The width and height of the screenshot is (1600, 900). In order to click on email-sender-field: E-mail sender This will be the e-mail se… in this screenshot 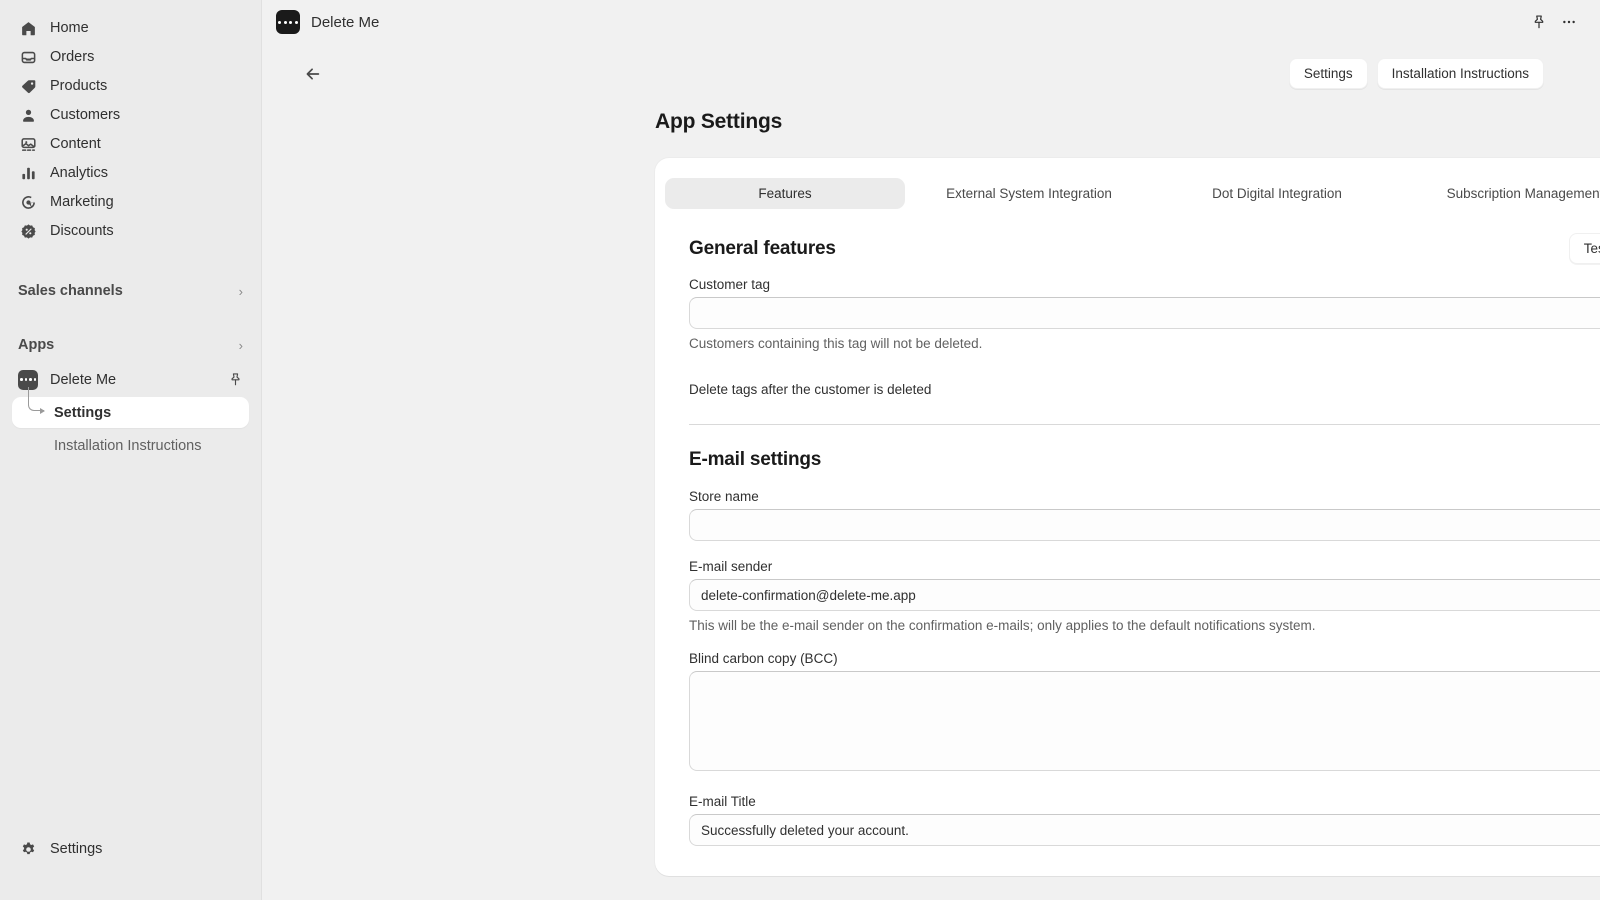, I will do `click(1144, 596)`.